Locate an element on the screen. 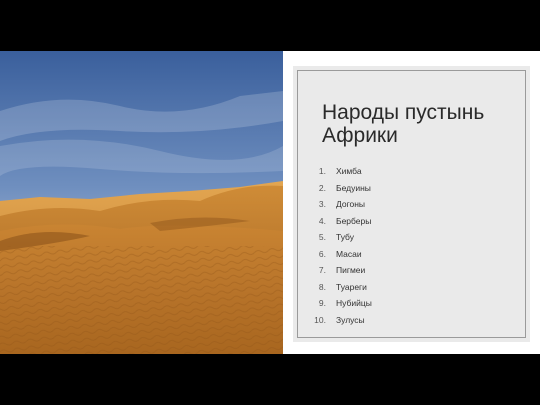  list-label: Масаи is located at coordinates (349, 253).